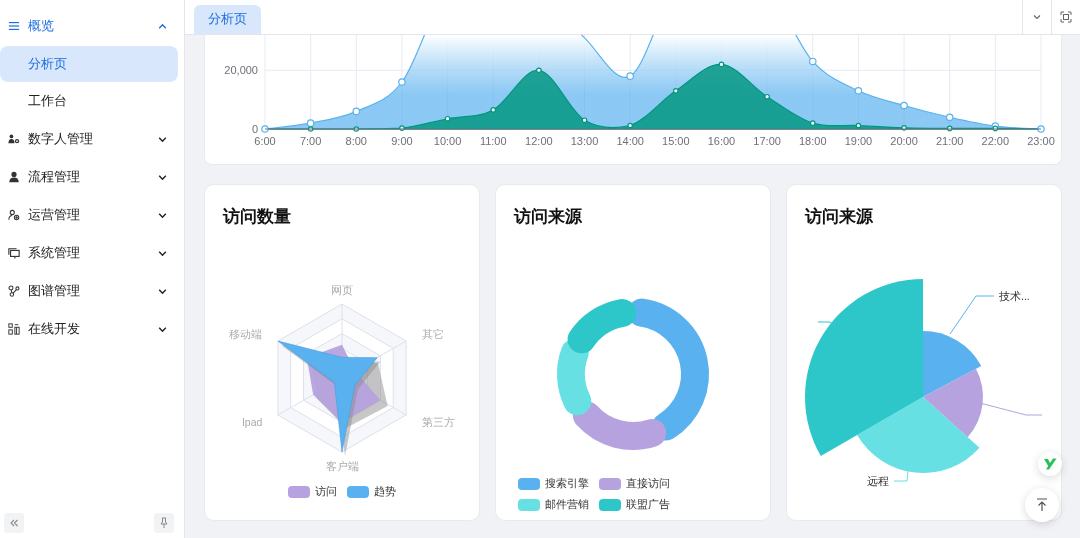 This screenshot has height=538, width=1080. Describe the element at coordinates (432, 334) in the screenshot. I see `axis-label: 其它` at that location.